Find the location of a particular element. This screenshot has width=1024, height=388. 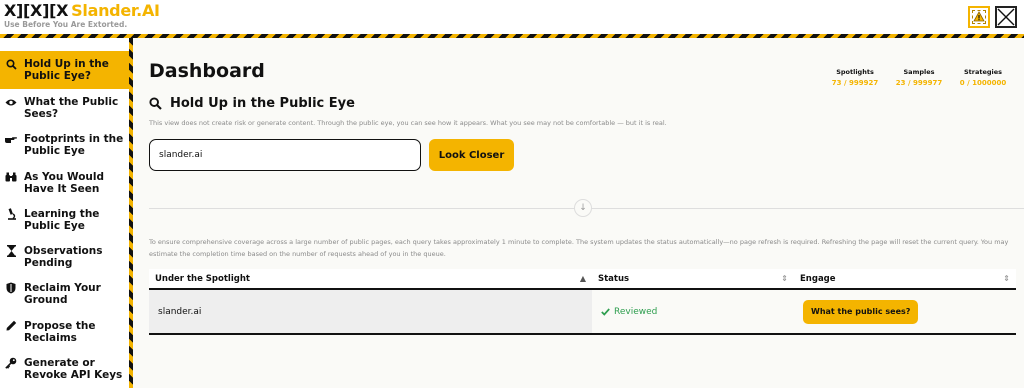

sidebar-item-label: As You Would Have It Seen is located at coordinates (64, 182).